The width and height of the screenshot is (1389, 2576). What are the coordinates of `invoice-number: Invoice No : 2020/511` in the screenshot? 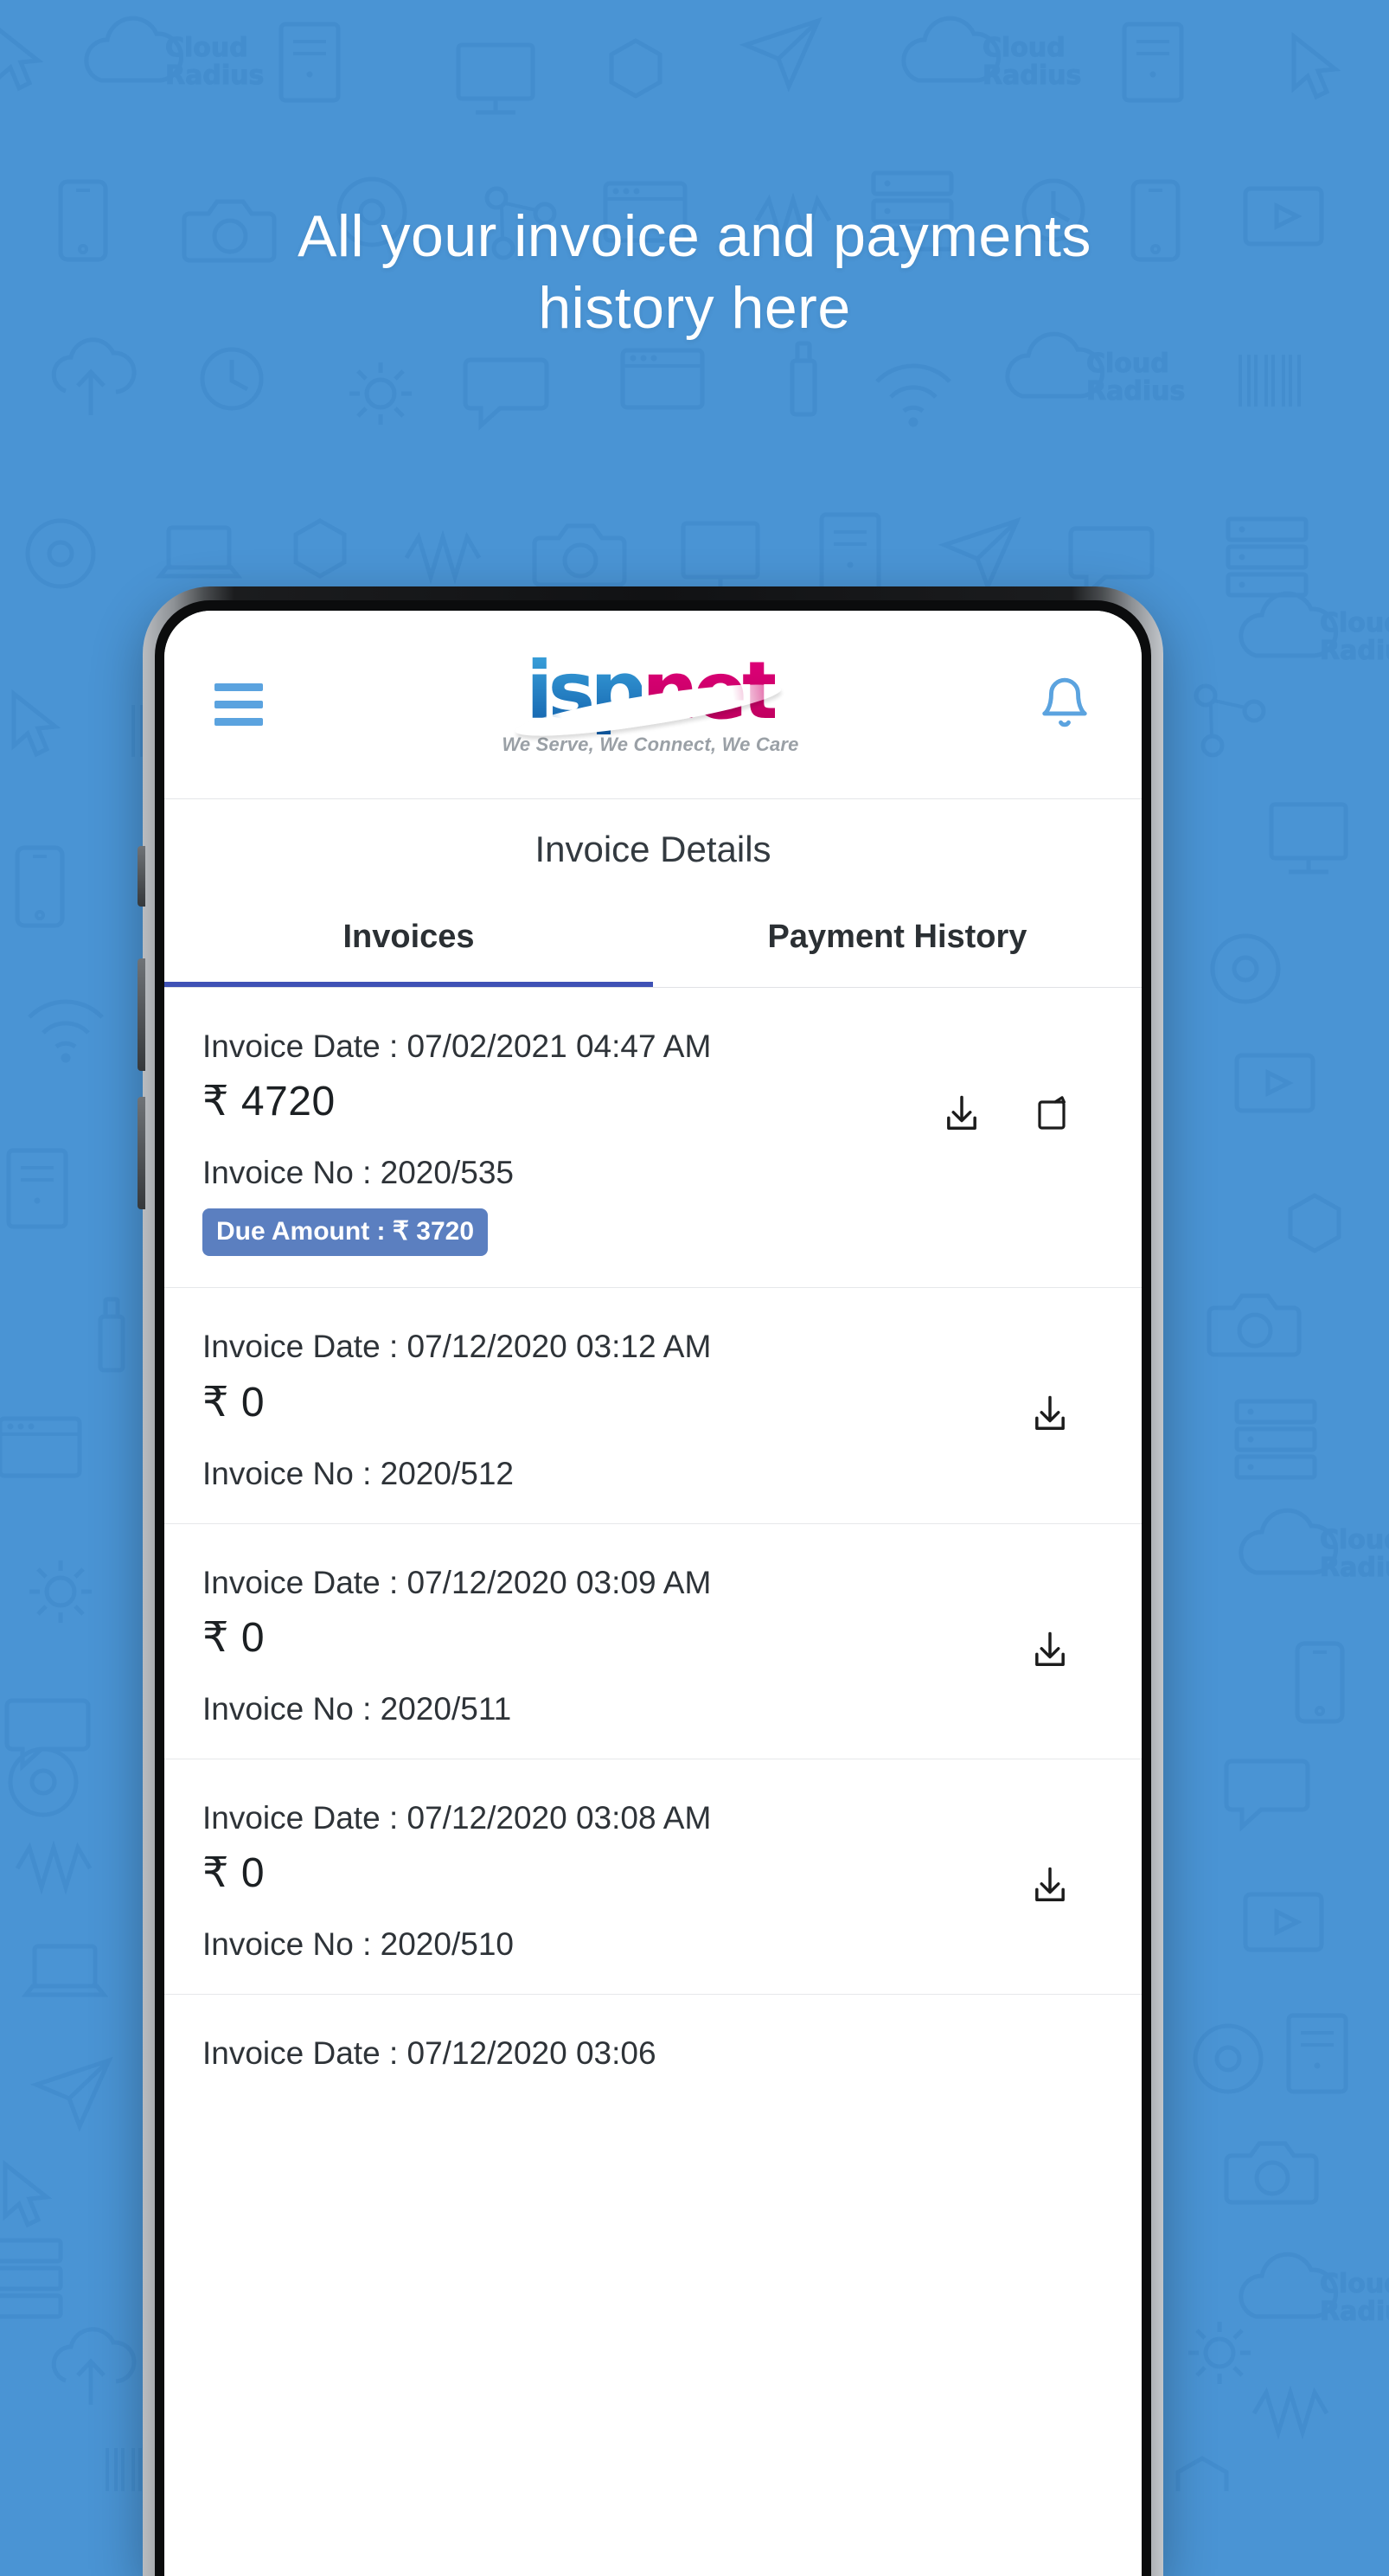 It's located at (357, 1709).